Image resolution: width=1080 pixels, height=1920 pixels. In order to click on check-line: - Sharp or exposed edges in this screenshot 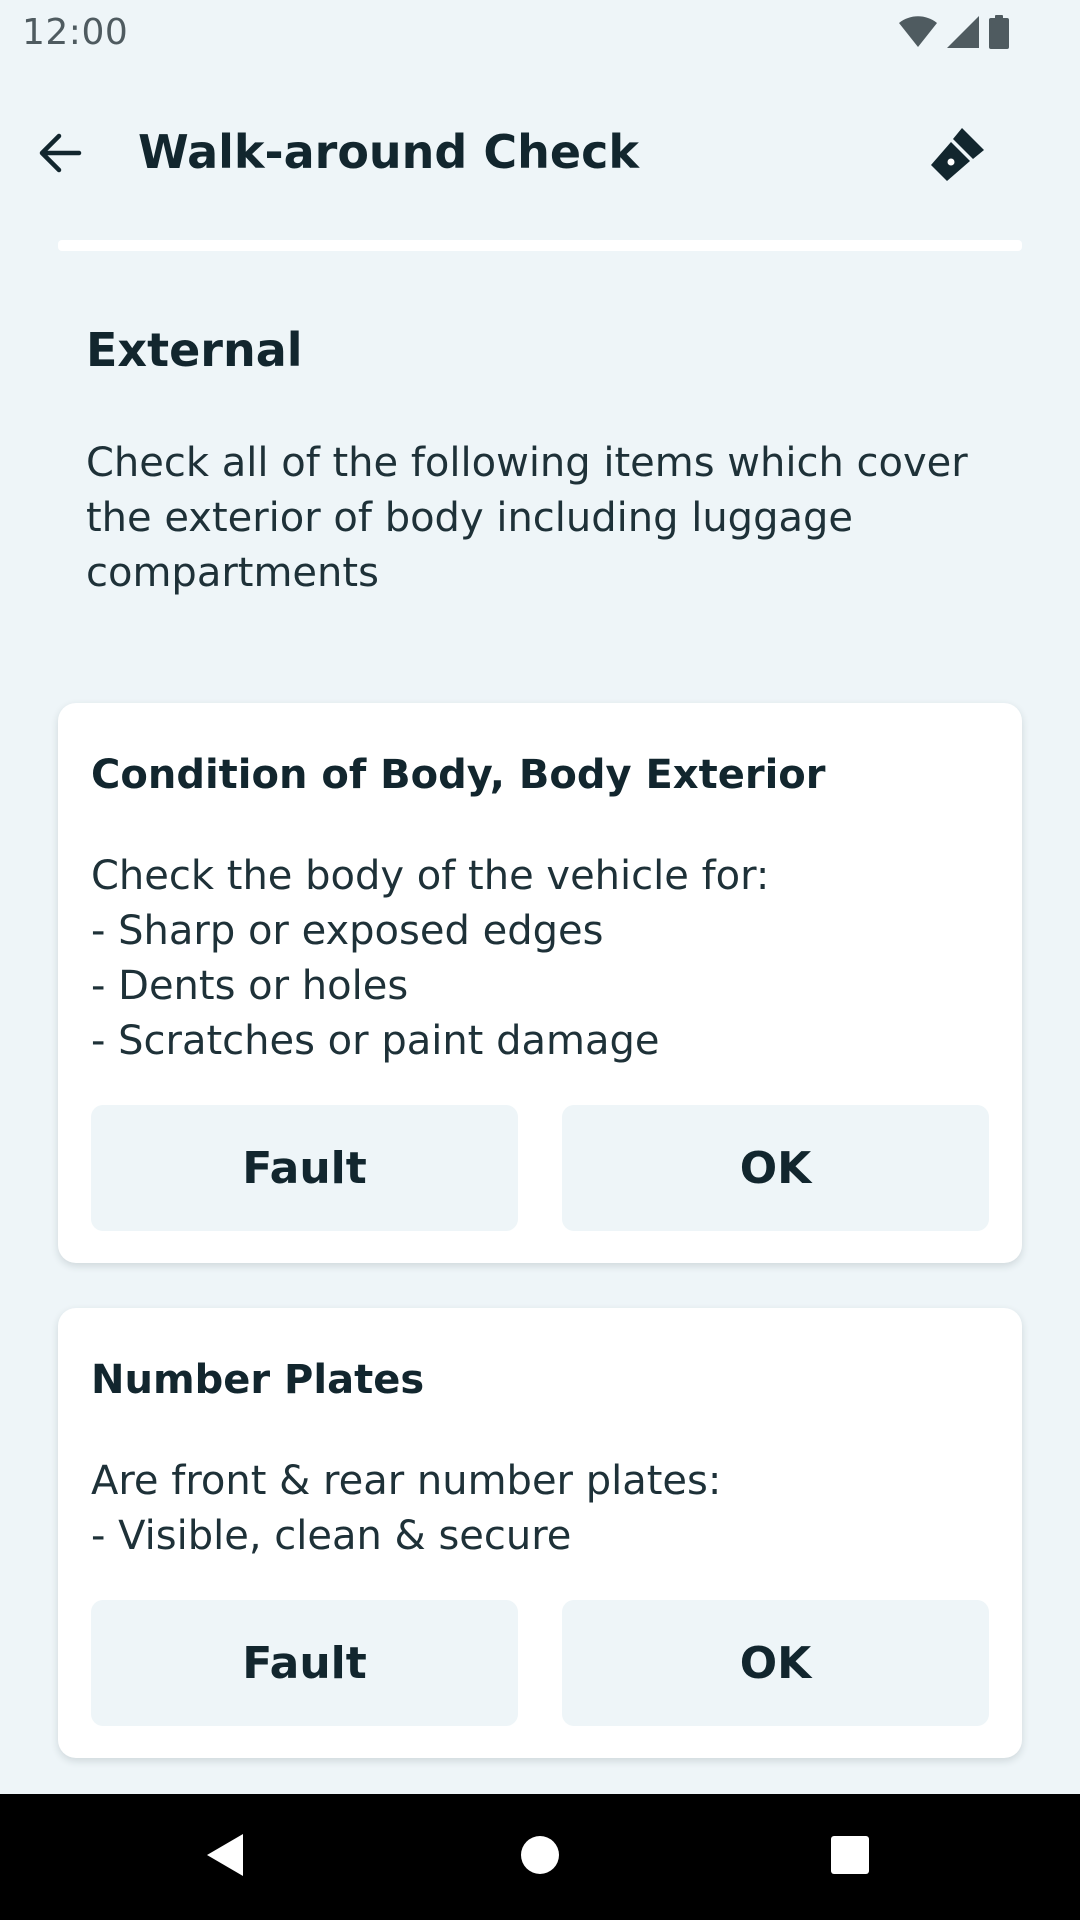, I will do `click(347, 931)`.